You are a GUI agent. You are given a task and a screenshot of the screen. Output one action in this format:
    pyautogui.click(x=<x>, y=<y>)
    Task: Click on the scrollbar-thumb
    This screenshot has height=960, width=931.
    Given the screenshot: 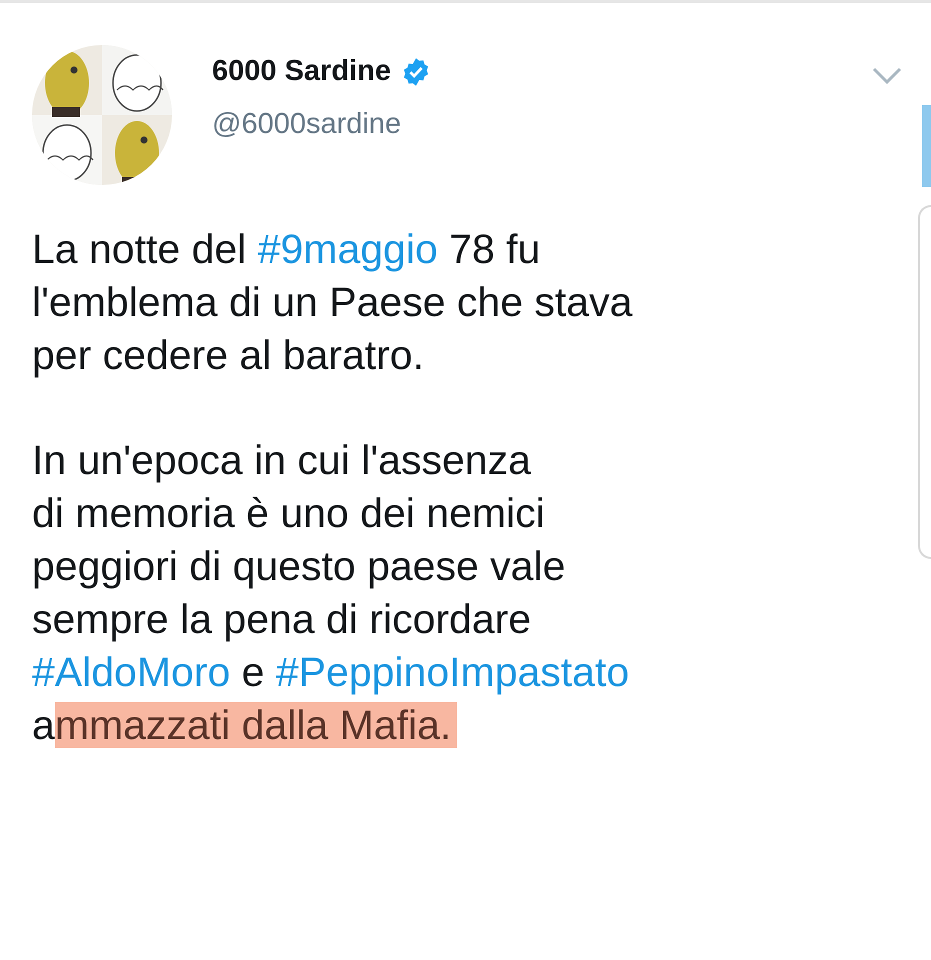 What is the action you would take?
    pyautogui.click(x=926, y=146)
    